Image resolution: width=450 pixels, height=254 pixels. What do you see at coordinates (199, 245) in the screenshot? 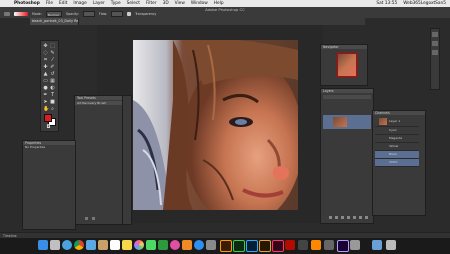
I see `appstore-icon` at bounding box center [199, 245].